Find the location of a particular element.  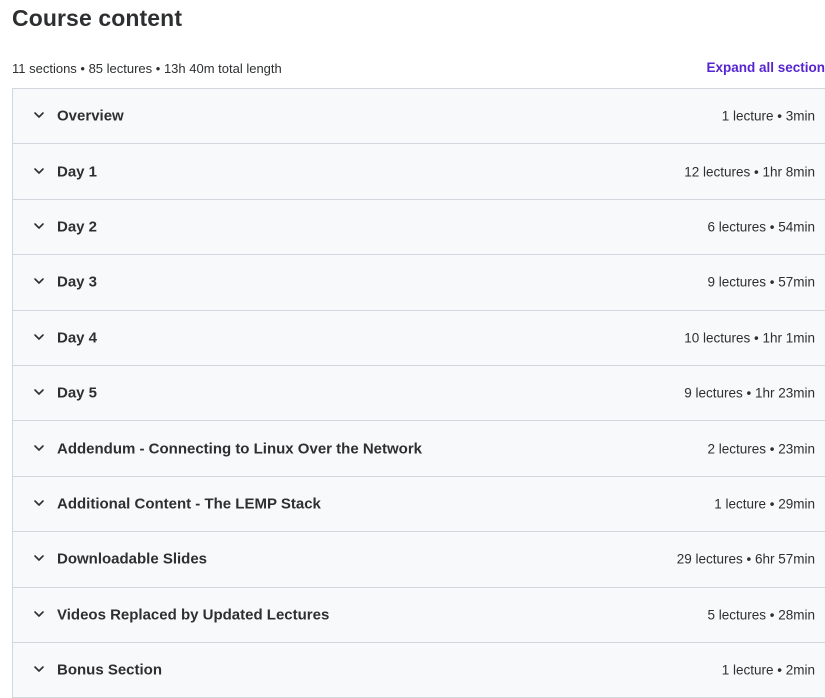

section-title: Day 5 is located at coordinates (77, 393).